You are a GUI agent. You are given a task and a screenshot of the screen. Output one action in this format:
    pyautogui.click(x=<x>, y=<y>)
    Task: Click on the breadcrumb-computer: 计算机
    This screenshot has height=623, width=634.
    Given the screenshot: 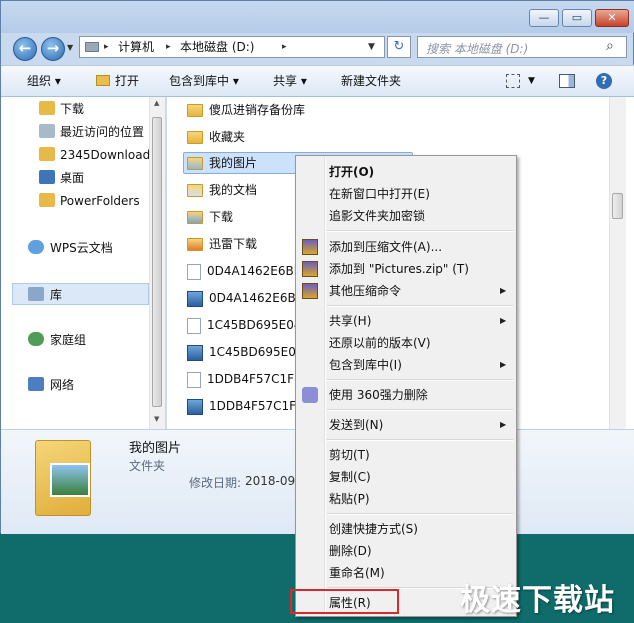 What is the action you would take?
    pyautogui.click(x=136, y=47)
    